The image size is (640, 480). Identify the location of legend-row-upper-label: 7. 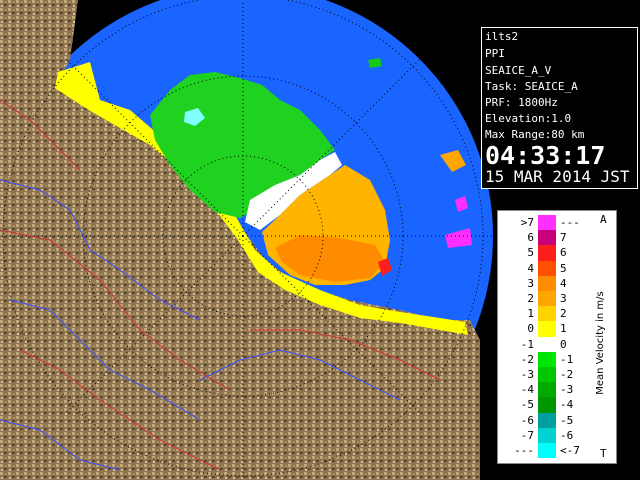
(563, 238).